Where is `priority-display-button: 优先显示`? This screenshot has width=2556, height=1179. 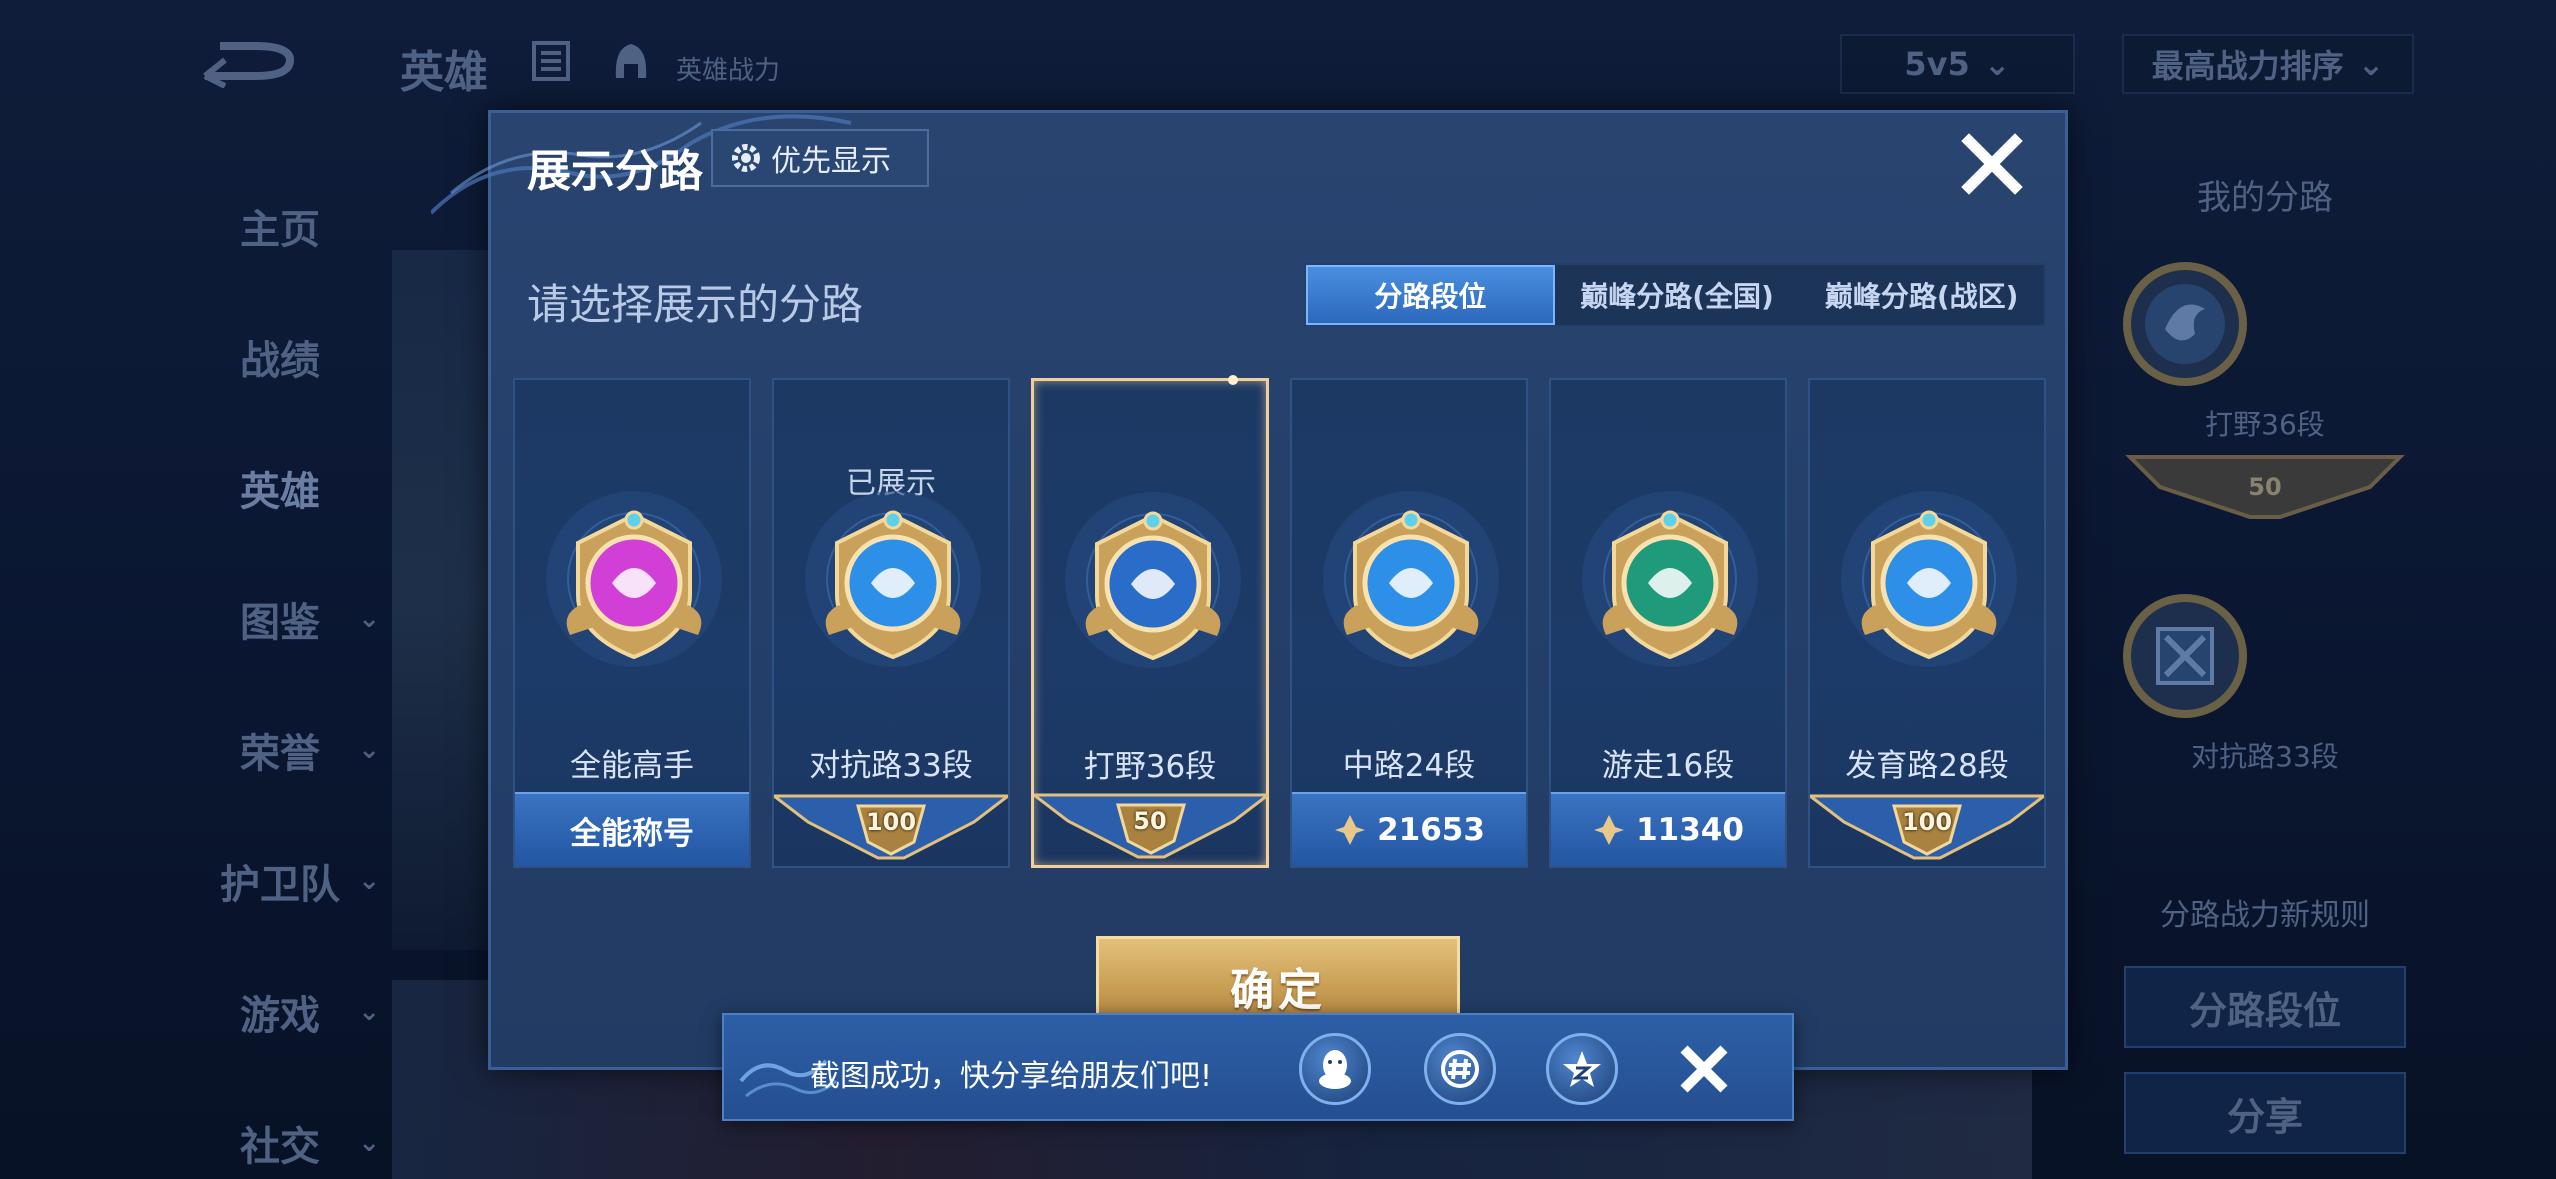 priority-display-button: 优先显示 is located at coordinates (820, 158).